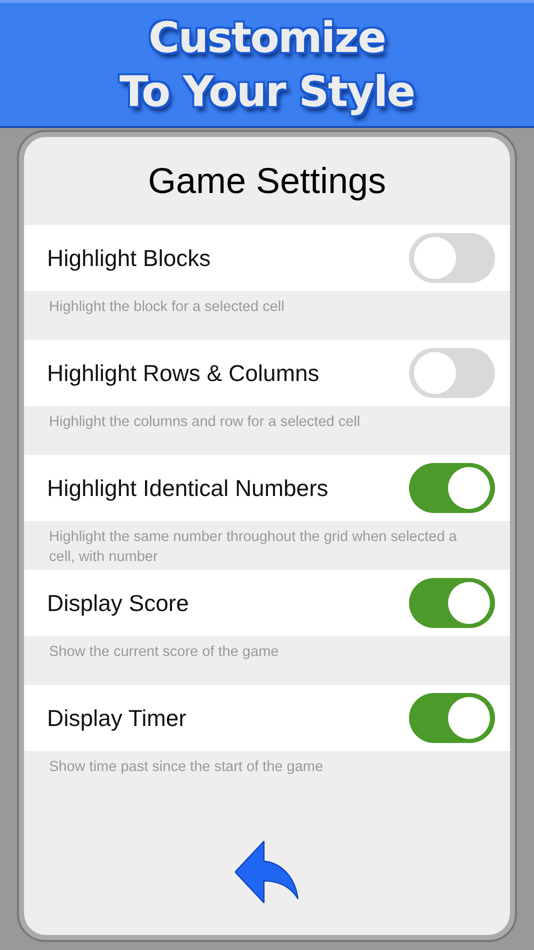 The height and width of the screenshot is (950, 534). What do you see at coordinates (118, 603) in the screenshot?
I see `setting-label: Display Score` at bounding box center [118, 603].